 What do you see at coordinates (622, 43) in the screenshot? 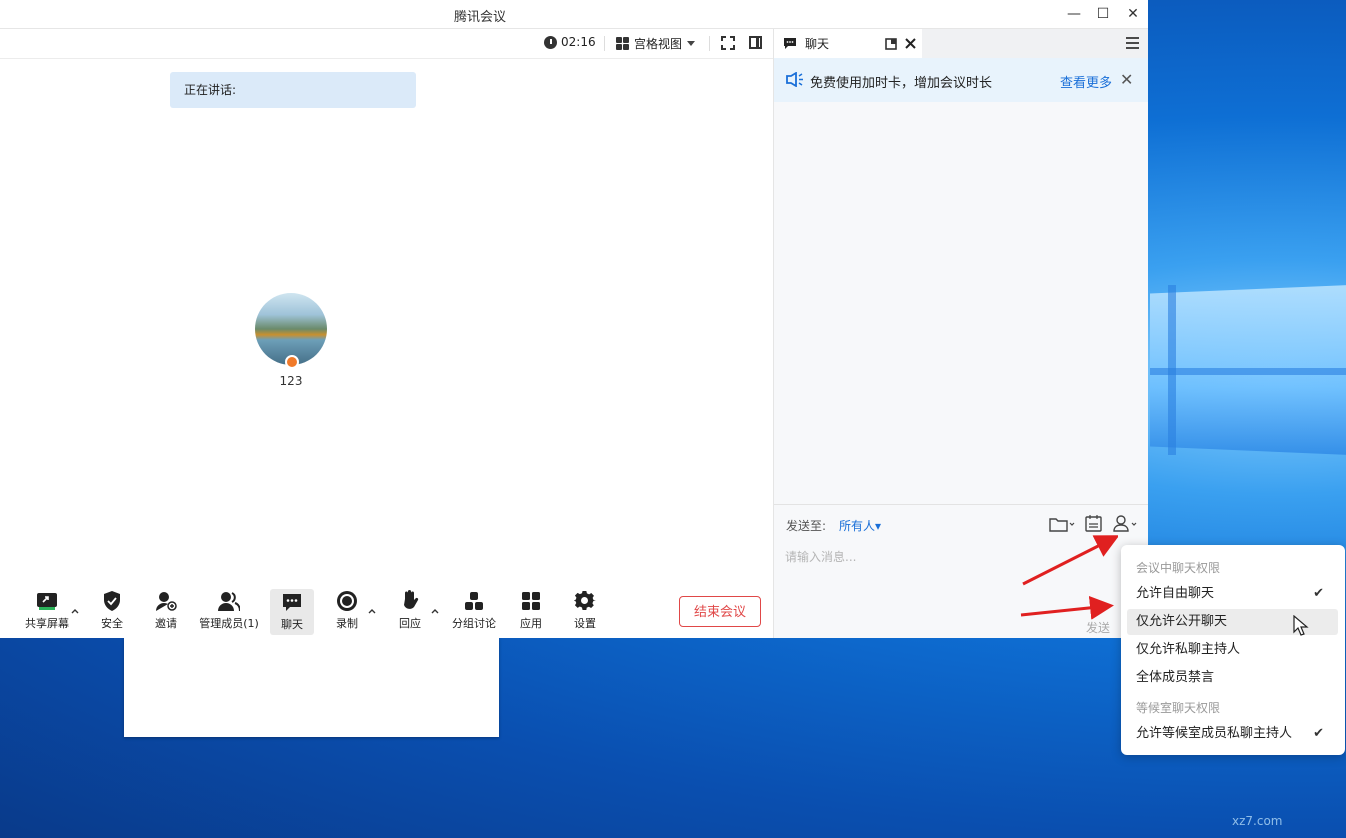
I see `grid-view-icon` at bounding box center [622, 43].